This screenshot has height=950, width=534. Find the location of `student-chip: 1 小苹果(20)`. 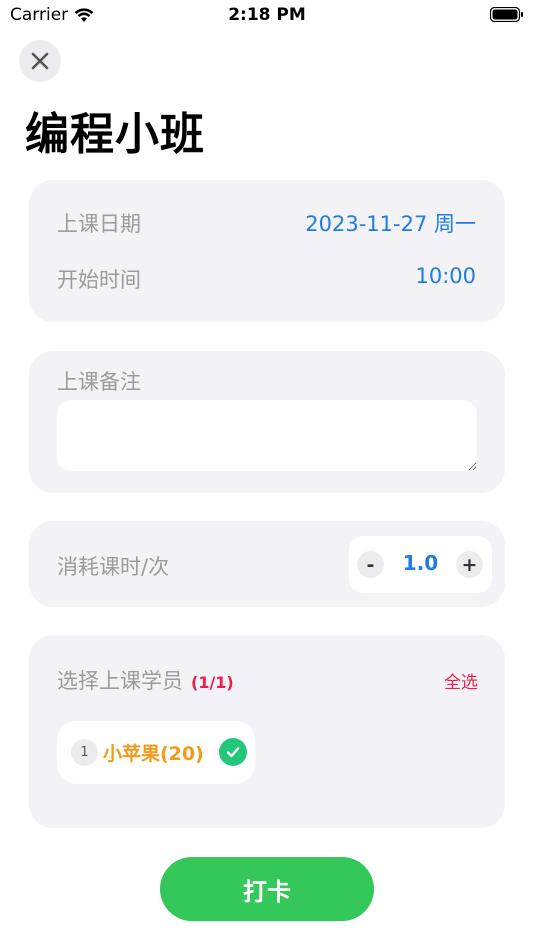

student-chip: 1 小苹果(20) is located at coordinates (156, 752).